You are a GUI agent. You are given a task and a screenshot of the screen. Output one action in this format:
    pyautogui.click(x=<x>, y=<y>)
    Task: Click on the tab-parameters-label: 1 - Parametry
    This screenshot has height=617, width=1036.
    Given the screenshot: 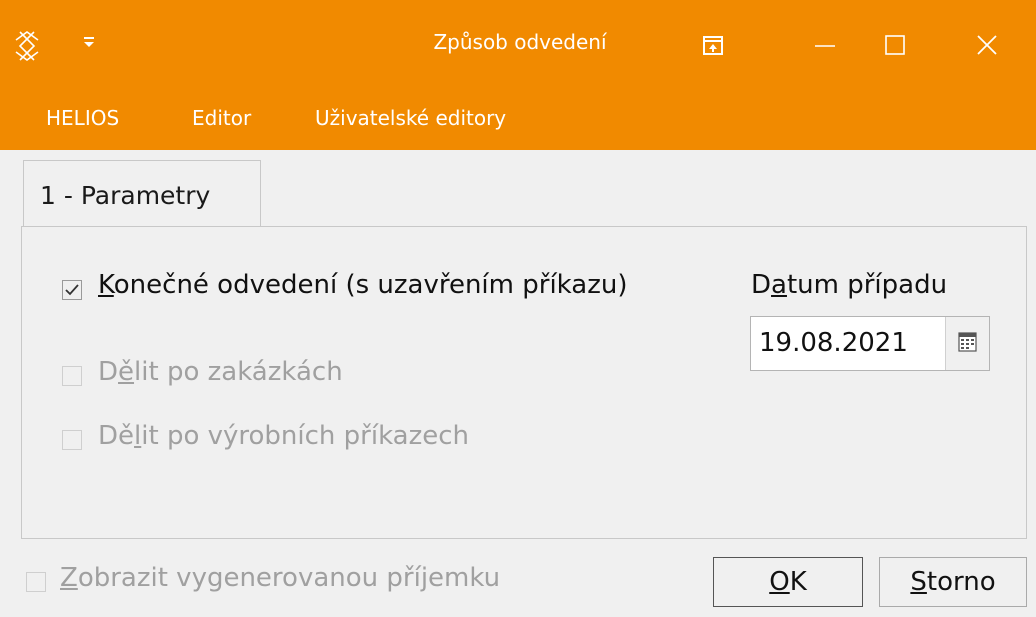 What is the action you would take?
    pyautogui.click(x=125, y=195)
    